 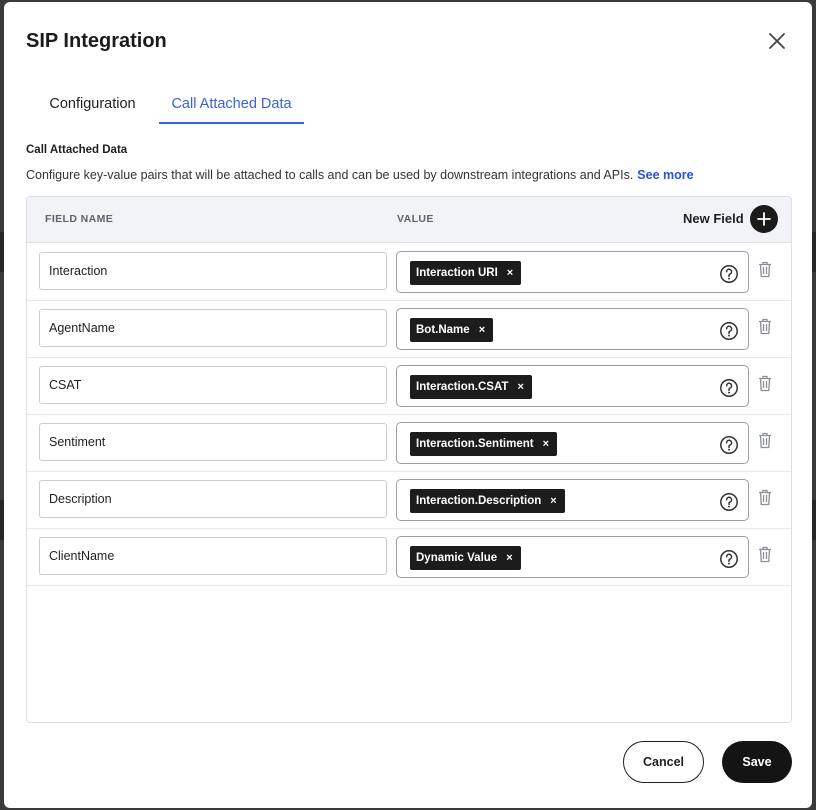 I want to click on value-chip: Interaction URI ×, so click(x=466, y=273).